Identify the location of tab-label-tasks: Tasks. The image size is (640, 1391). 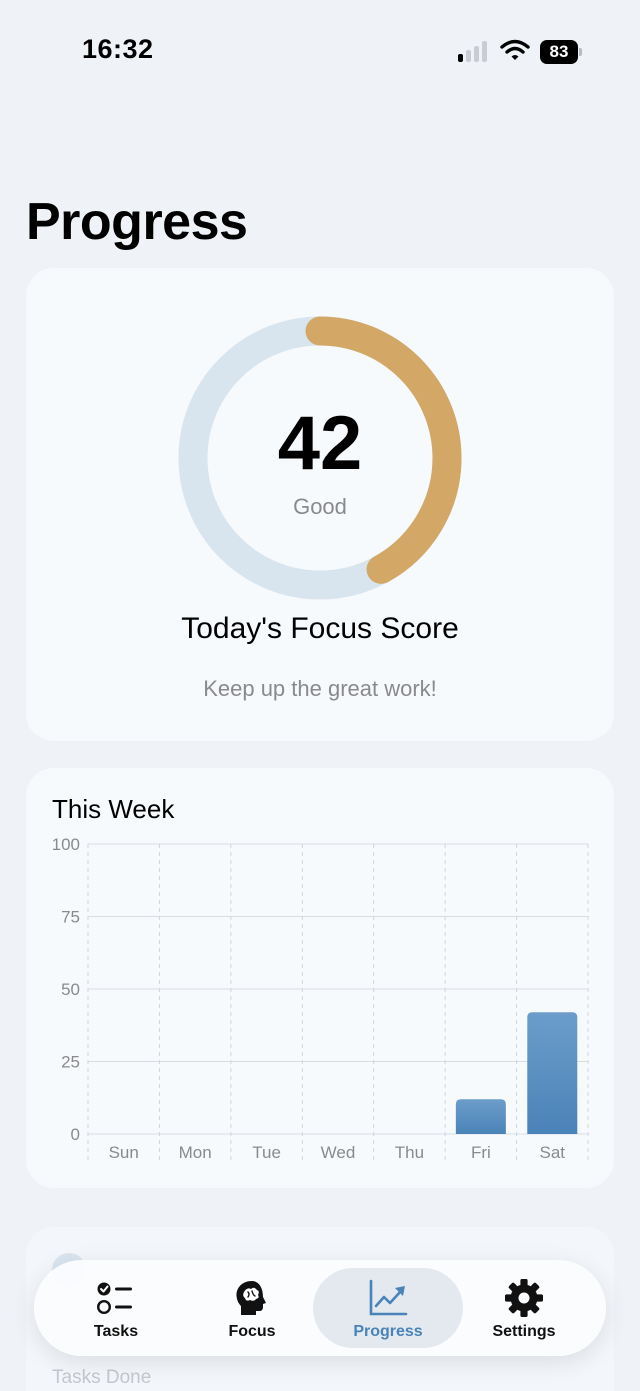
(116, 1331).